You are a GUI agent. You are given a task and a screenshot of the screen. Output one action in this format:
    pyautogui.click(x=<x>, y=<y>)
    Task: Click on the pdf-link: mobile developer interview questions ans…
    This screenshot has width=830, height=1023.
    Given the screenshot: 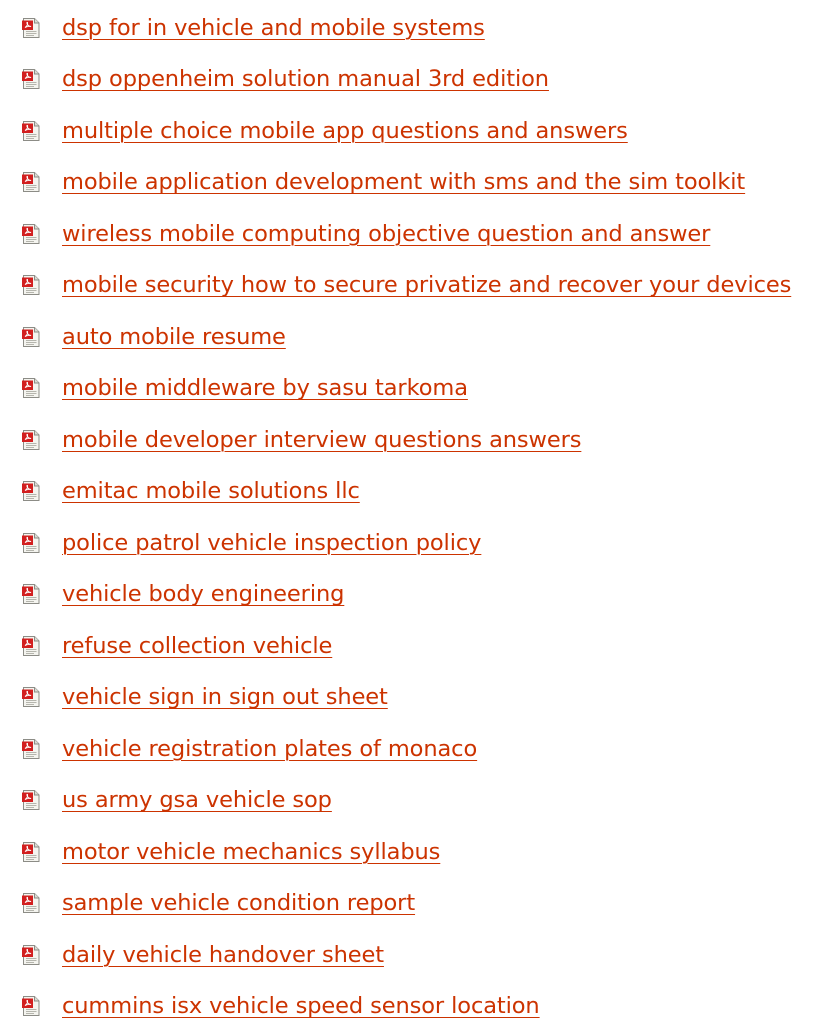 What is the action you would take?
    pyautogui.click(x=321, y=440)
    